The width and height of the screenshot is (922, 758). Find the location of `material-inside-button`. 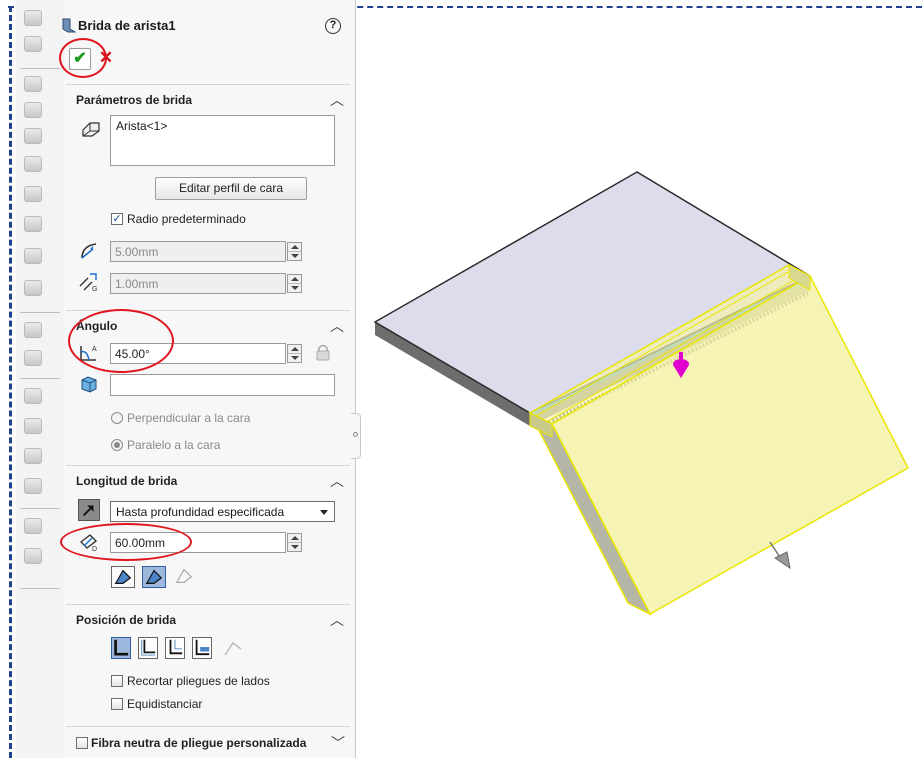

material-inside-button is located at coordinates (121, 648).